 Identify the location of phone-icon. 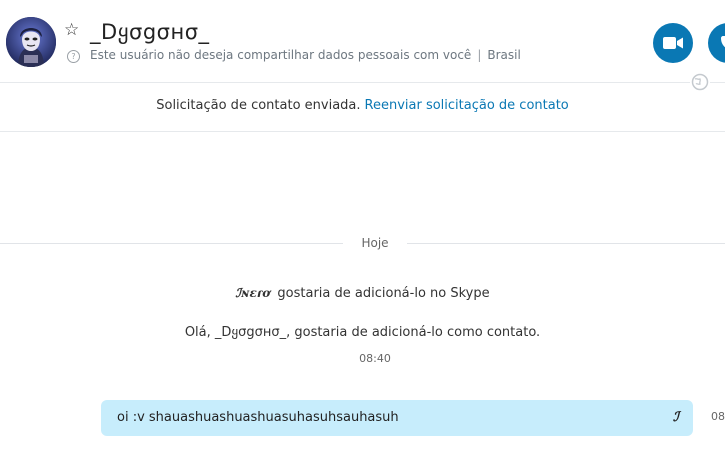
(723, 42).